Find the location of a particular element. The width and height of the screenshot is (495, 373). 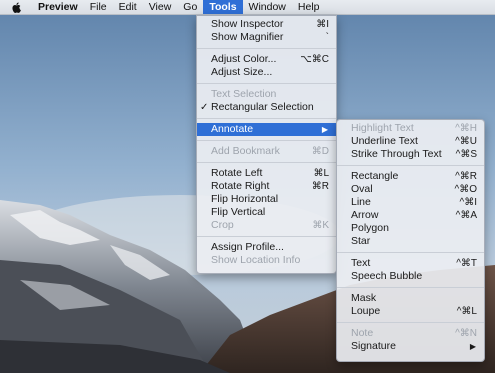

menu-item-star: Star is located at coordinates (410, 241).